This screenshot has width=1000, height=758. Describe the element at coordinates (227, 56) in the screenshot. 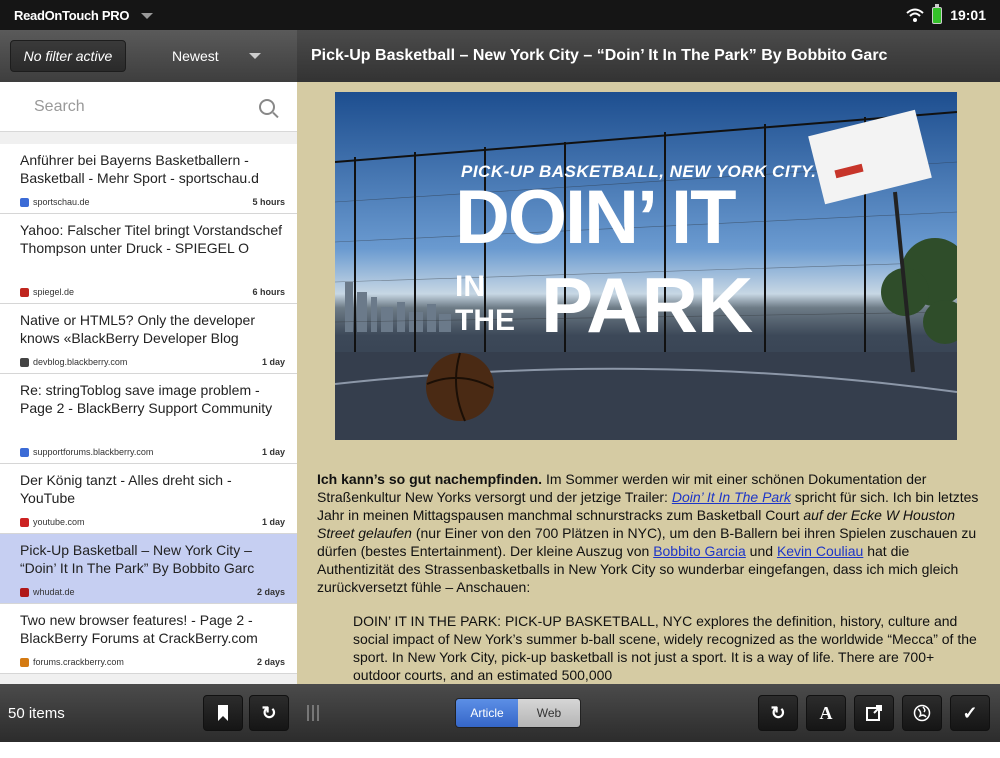

I see `sort-dropdown: Newest` at that location.